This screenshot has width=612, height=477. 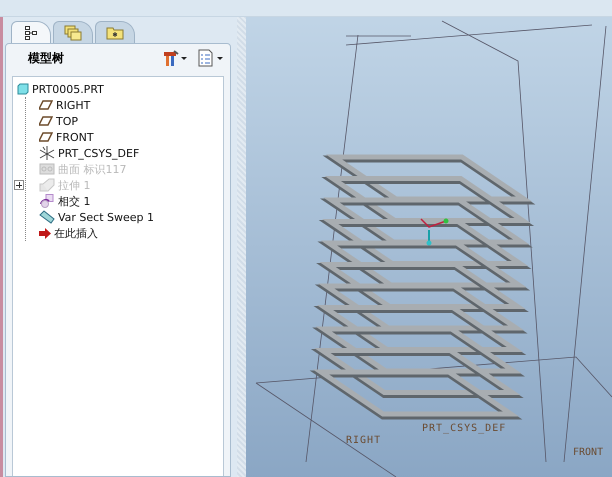 I want to click on navigator-tab, so click(x=31, y=32).